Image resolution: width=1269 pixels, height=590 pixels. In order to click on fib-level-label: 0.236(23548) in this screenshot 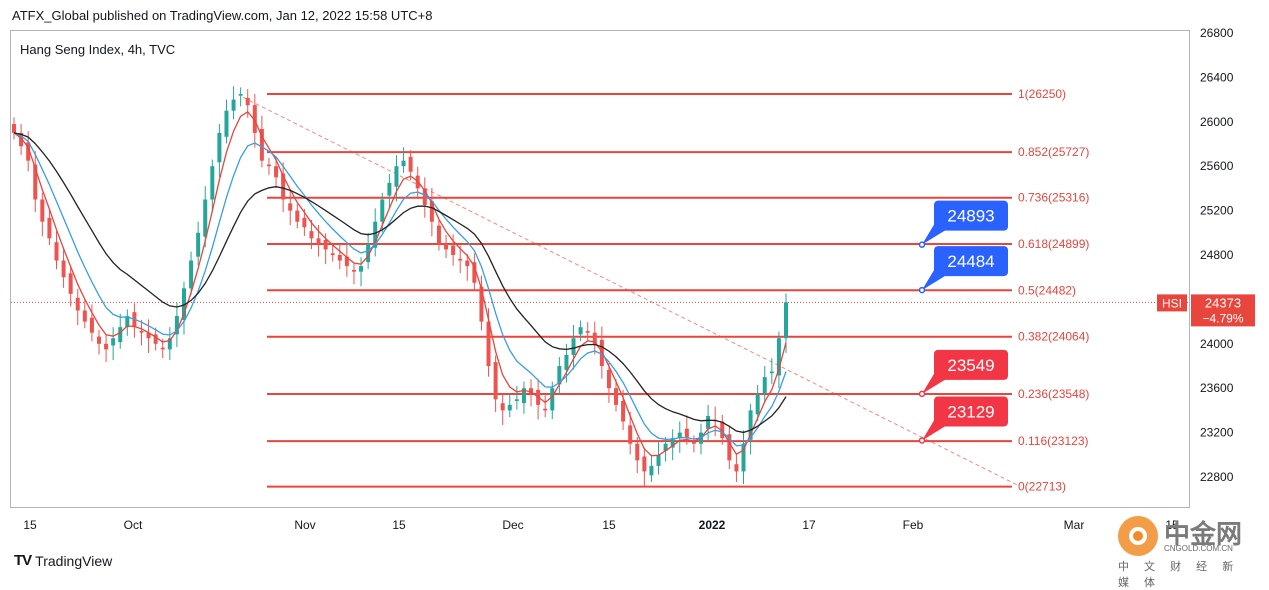, I will do `click(1053, 394)`.